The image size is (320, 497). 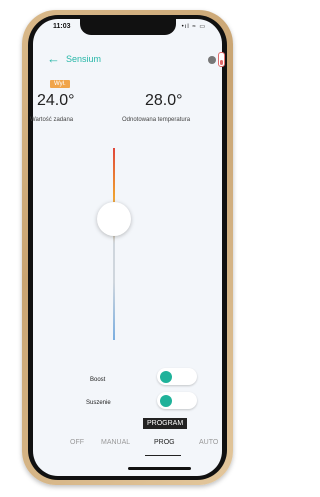 I want to click on temperature-slider-knob, so click(x=114, y=219).